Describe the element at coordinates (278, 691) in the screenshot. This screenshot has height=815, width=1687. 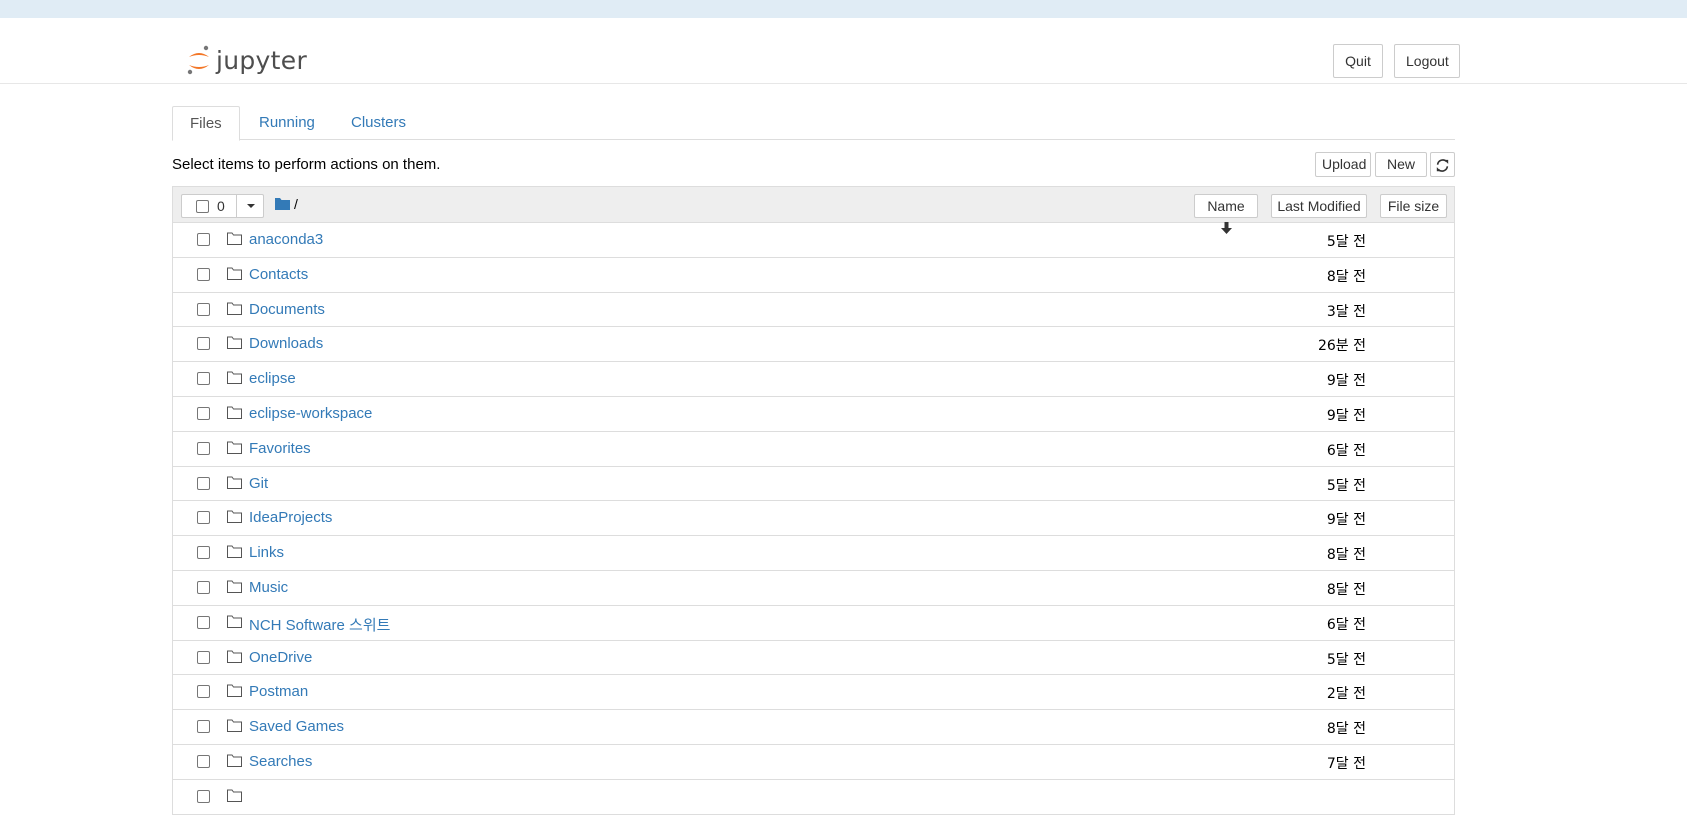
I see `item-name-link: Postman` at that location.